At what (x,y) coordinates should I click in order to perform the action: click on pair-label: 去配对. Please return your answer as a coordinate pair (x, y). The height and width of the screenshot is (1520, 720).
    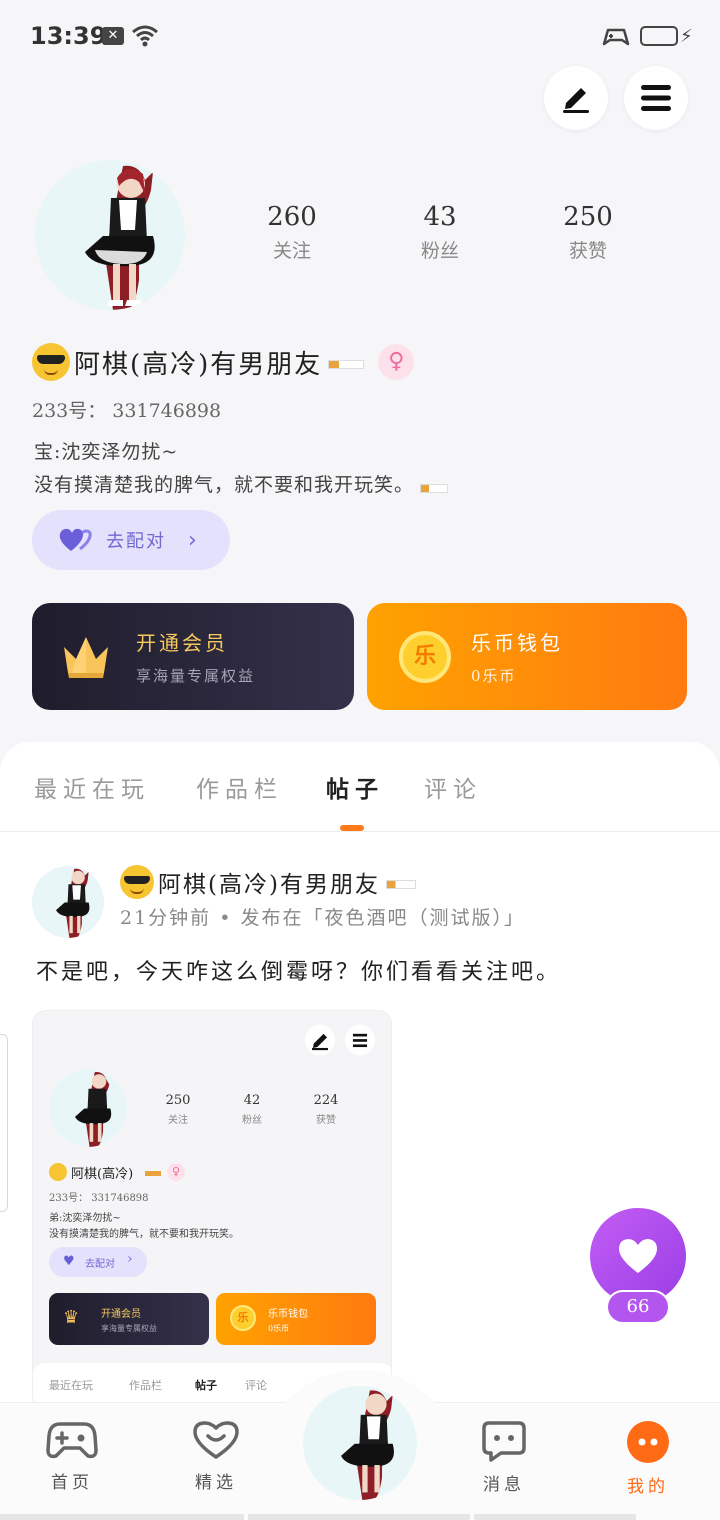
    Looking at the image, I should click on (136, 541).